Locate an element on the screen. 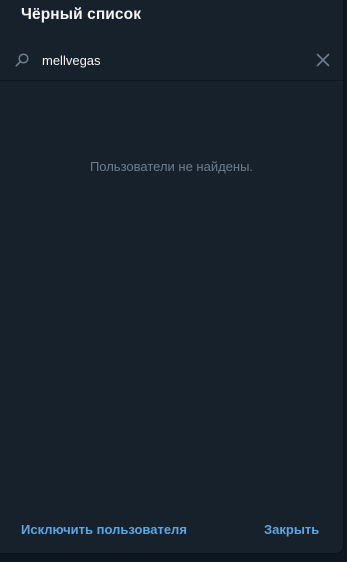  exclude-user-button: Исключить пользователя is located at coordinates (104, 529).